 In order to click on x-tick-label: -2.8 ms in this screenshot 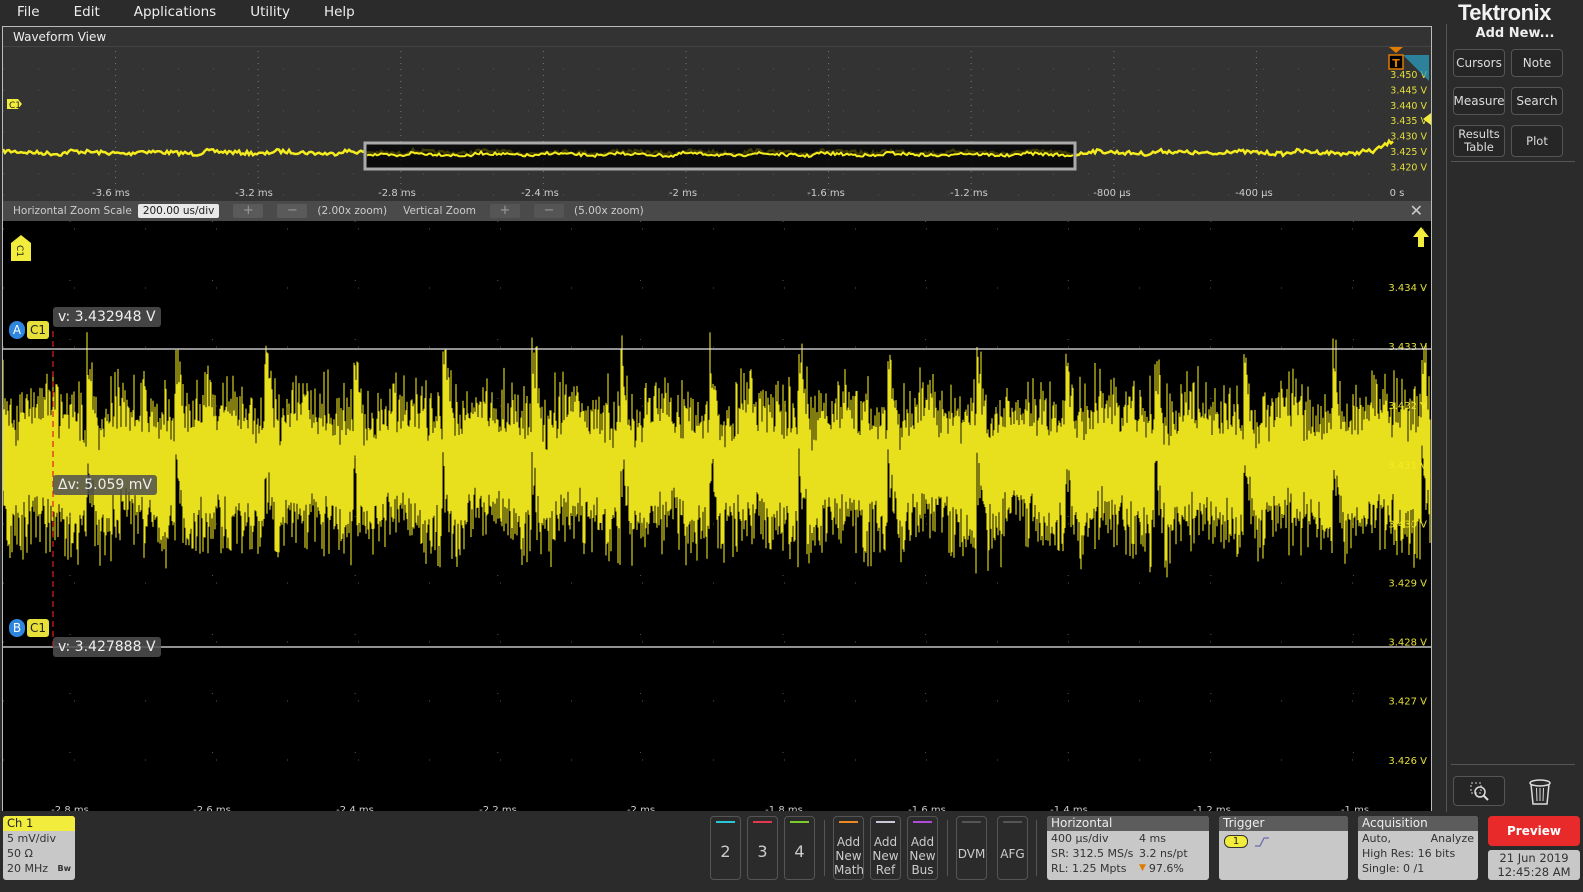, I will do `click(70, 808)`.